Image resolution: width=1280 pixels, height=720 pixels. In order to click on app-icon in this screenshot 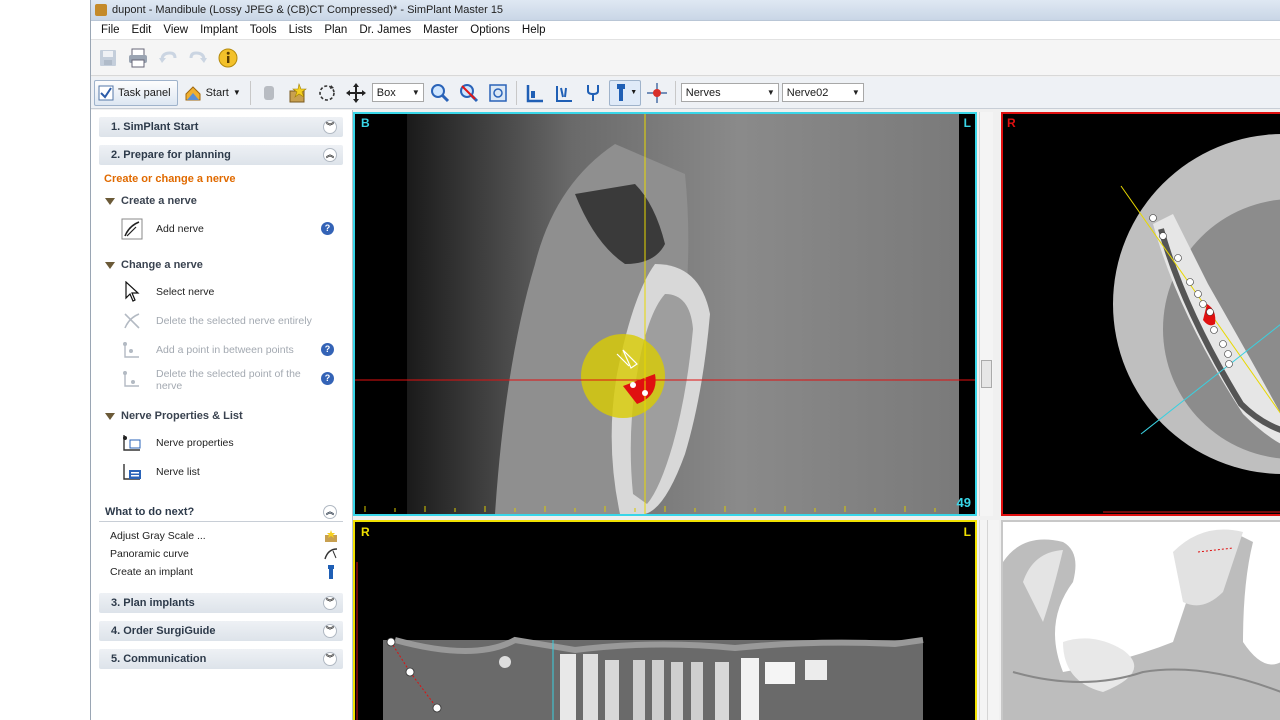, I will do `click(101, 10)`.